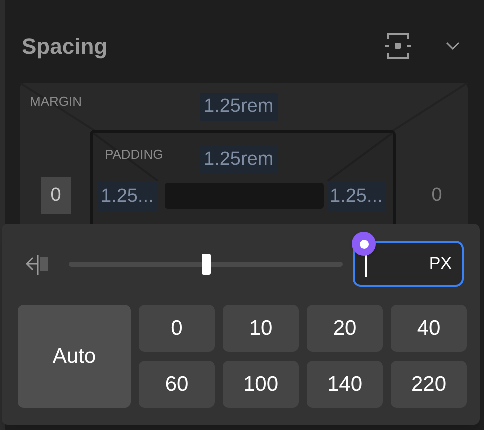 The height and width of the screenshot is (430, 484). I want to click on section-title: Spacing, so click(65, 46).